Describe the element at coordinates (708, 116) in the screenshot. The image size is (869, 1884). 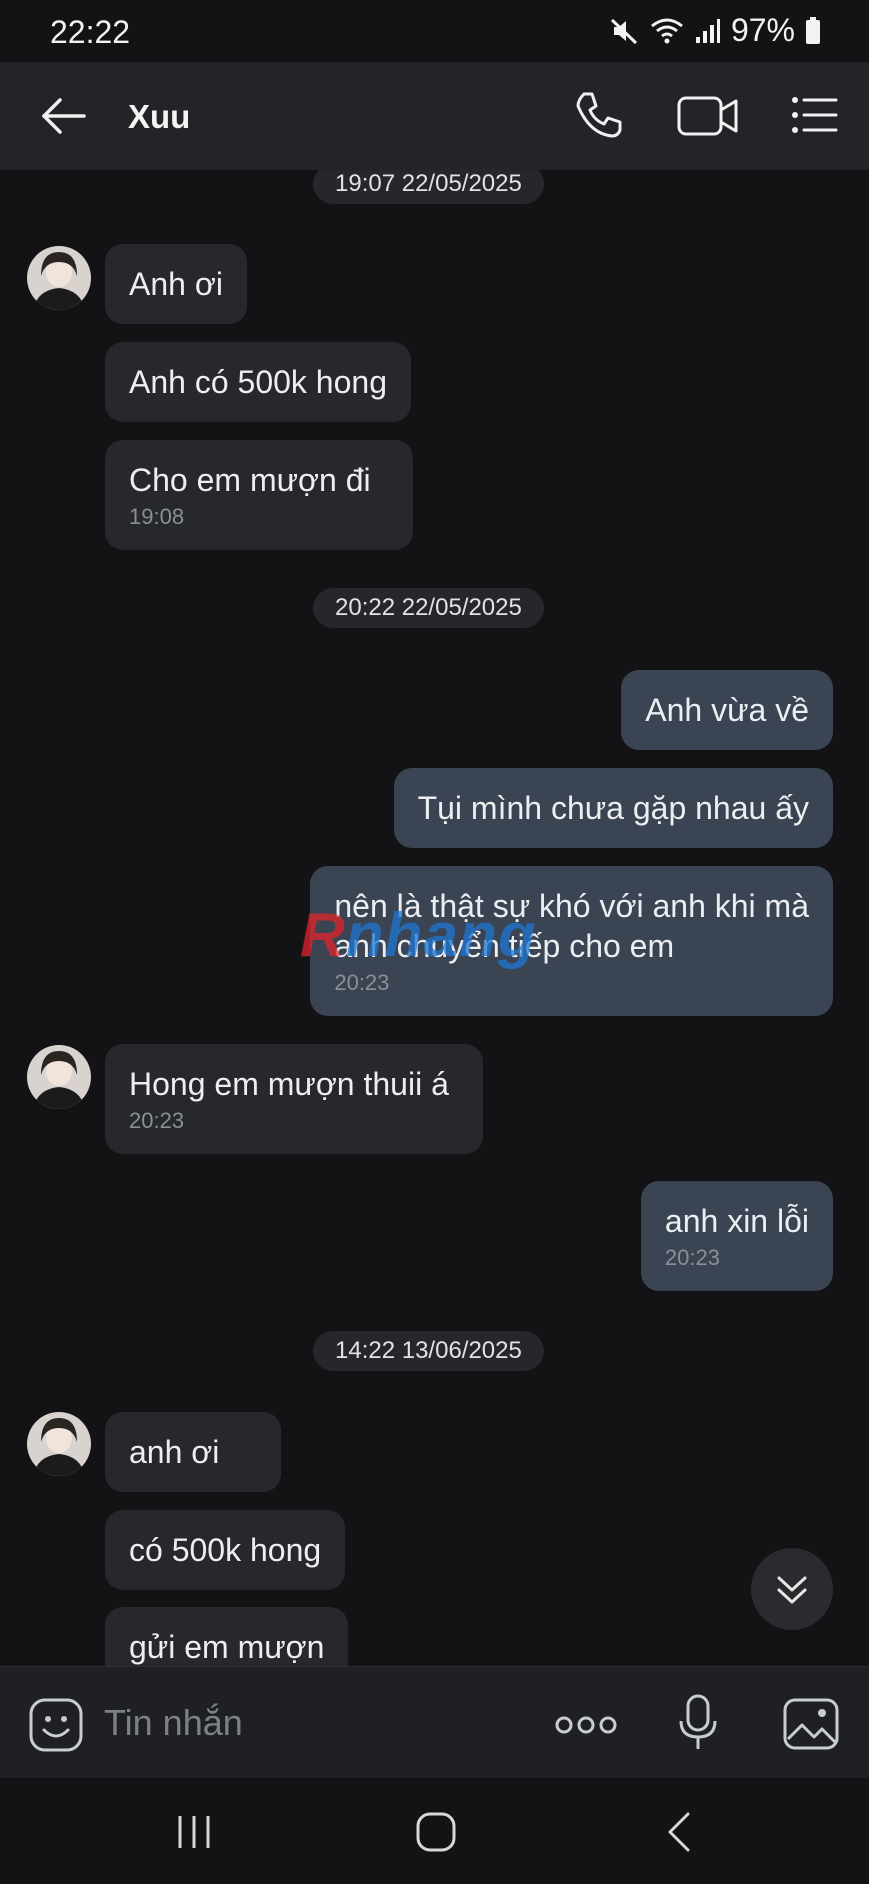
I see `video-camera-icon` at that location.